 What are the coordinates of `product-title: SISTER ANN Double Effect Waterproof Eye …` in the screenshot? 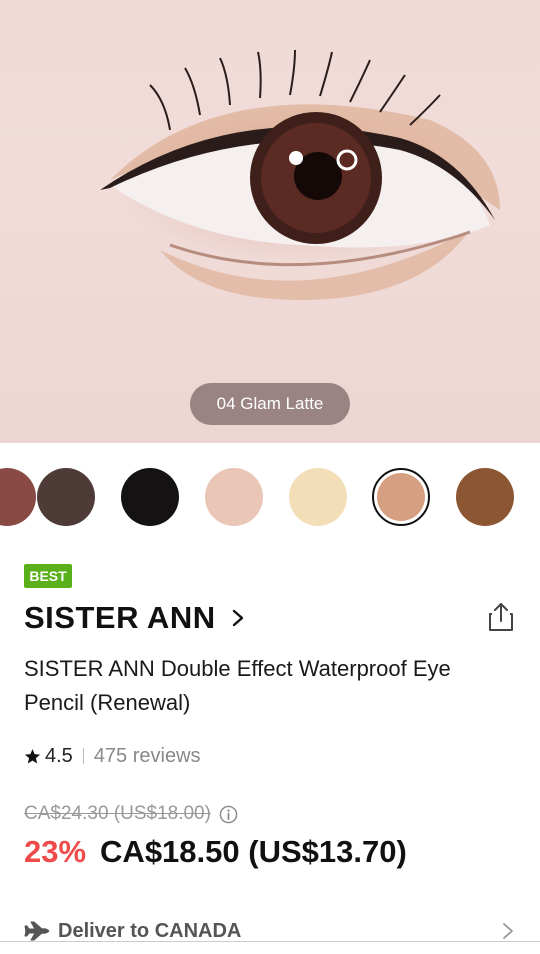 It's located at (237, 685).